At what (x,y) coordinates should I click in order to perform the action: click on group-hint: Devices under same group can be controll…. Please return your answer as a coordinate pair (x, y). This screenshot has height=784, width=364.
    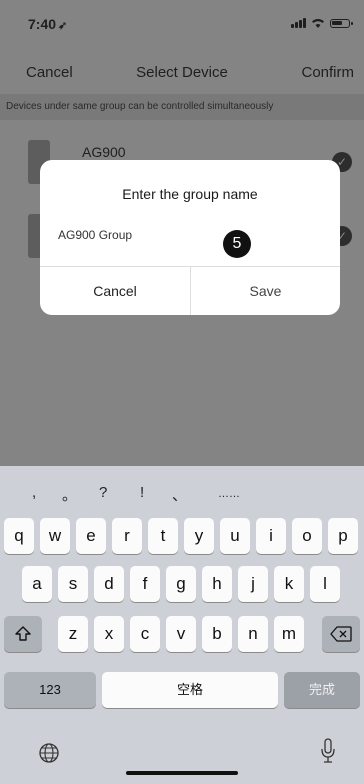
    Looking at the image, I should click on (182, 107).